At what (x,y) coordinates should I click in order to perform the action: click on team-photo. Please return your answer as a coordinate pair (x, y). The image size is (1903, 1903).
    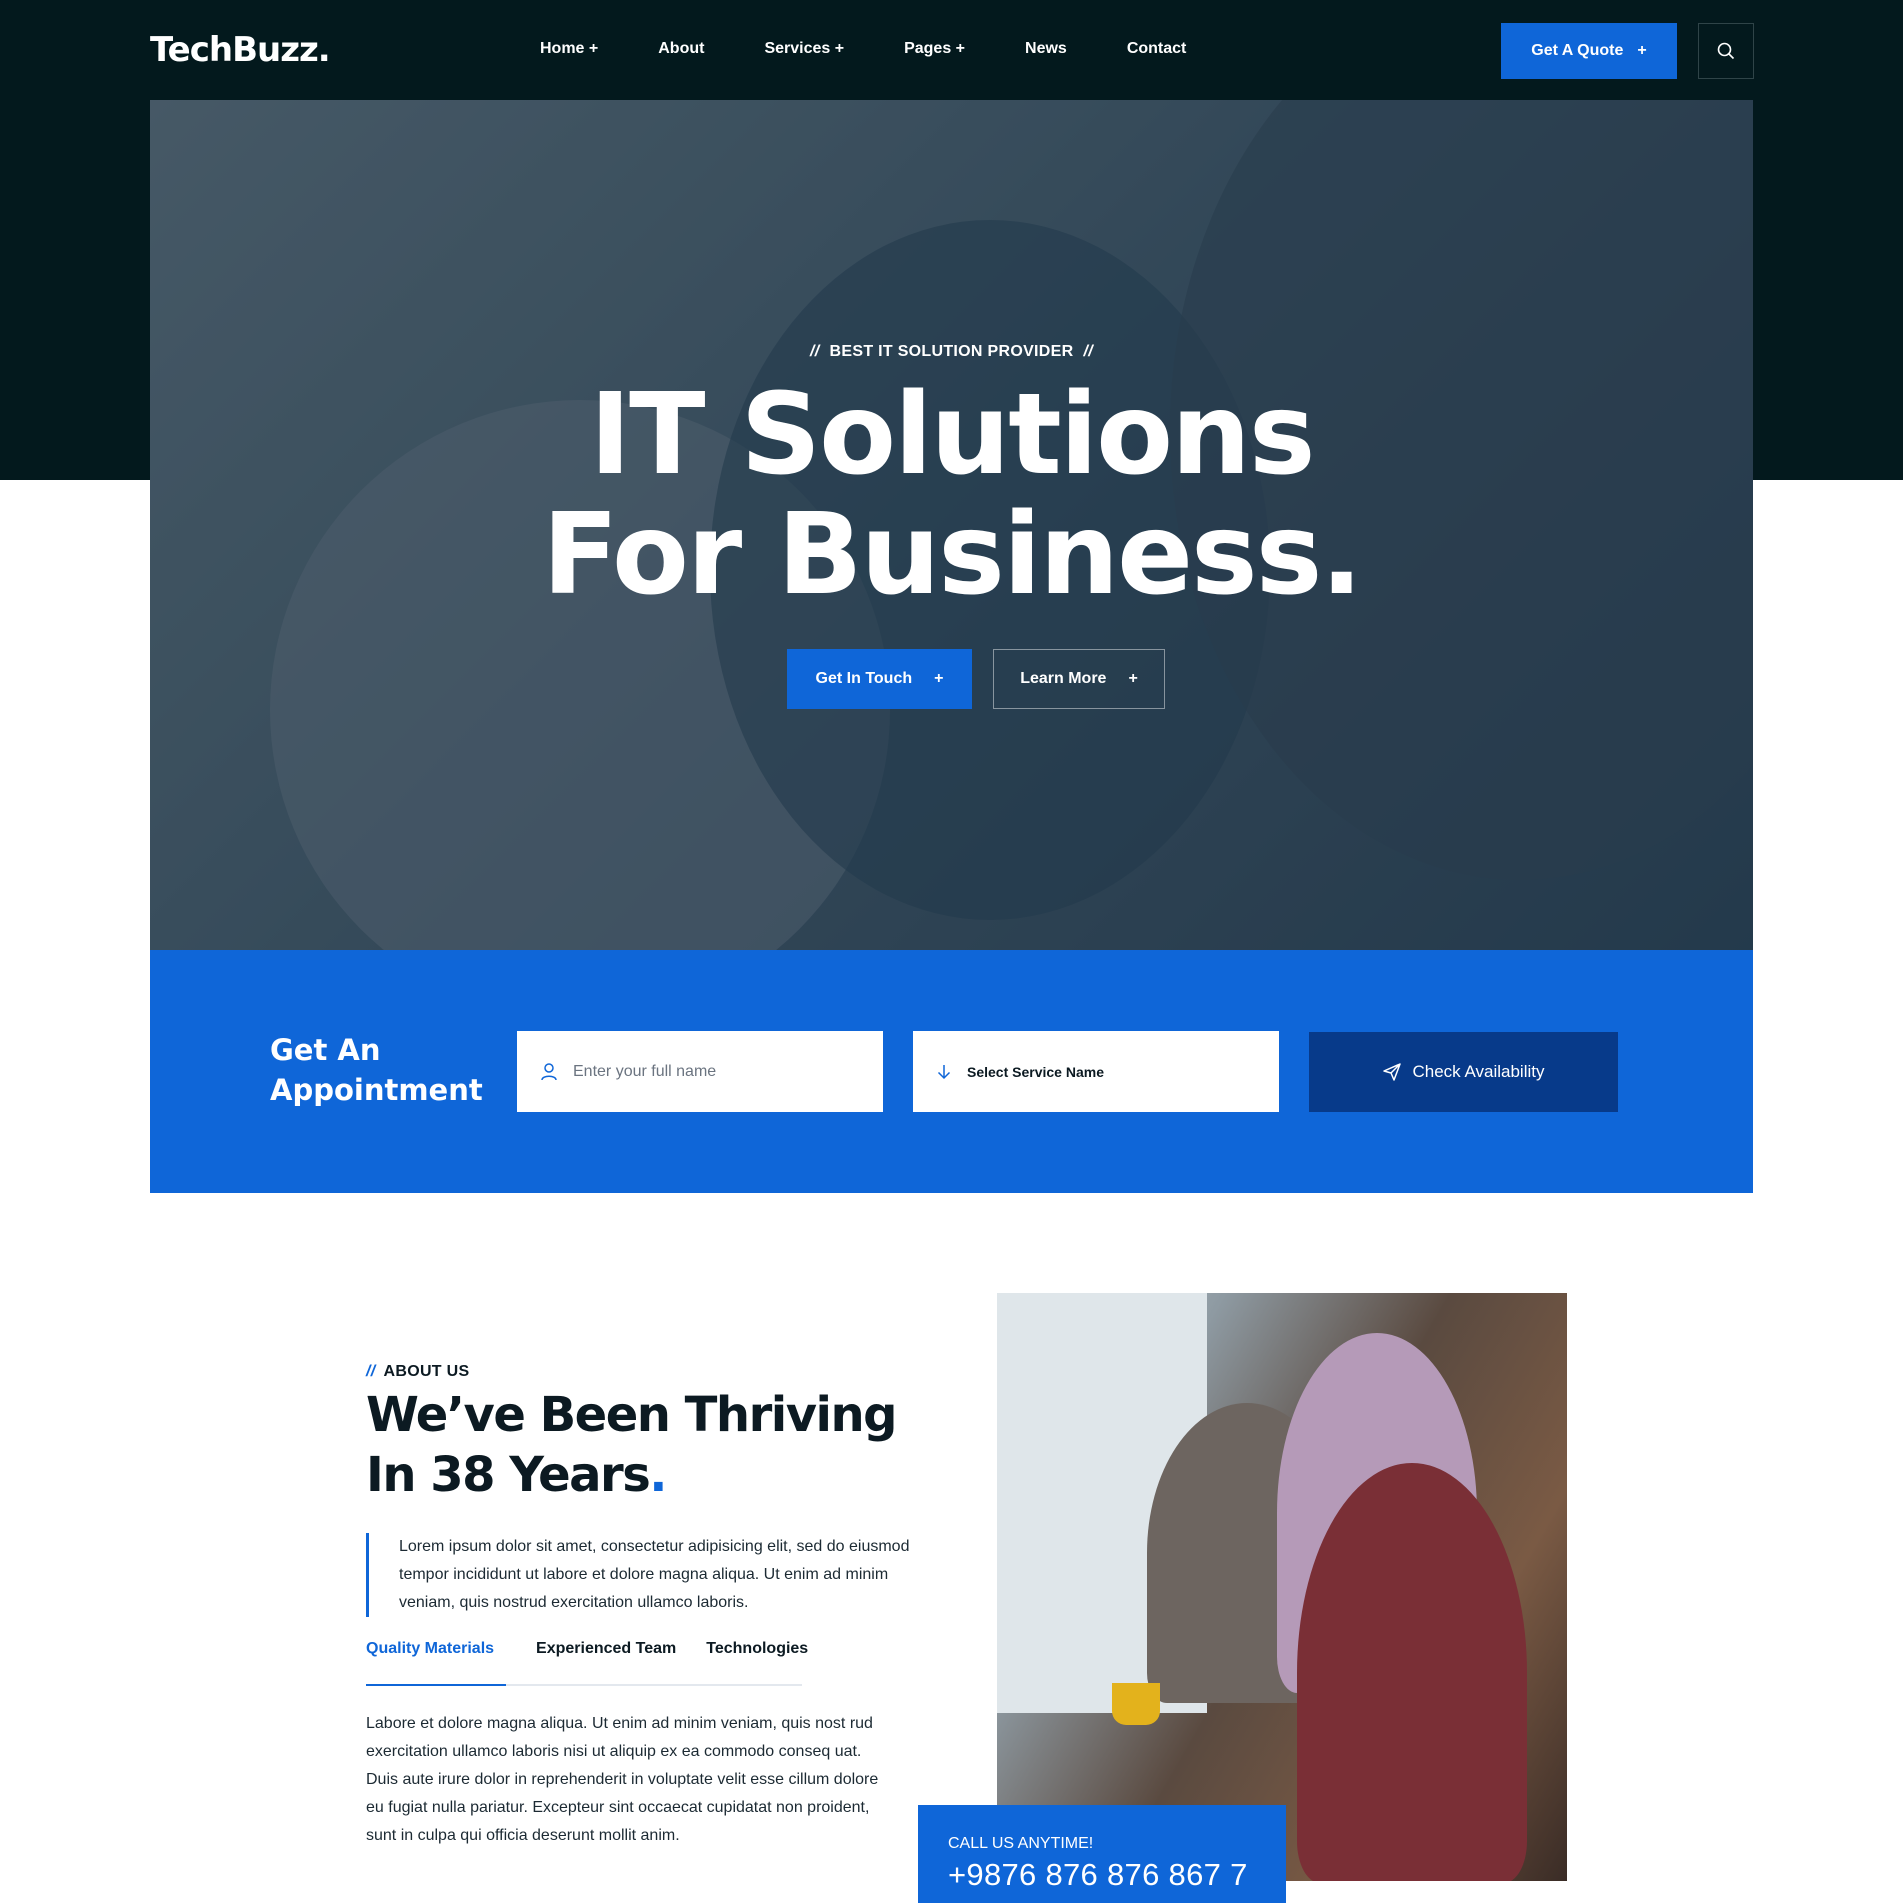
    Looking at the image, I should click on (1282, 1587).